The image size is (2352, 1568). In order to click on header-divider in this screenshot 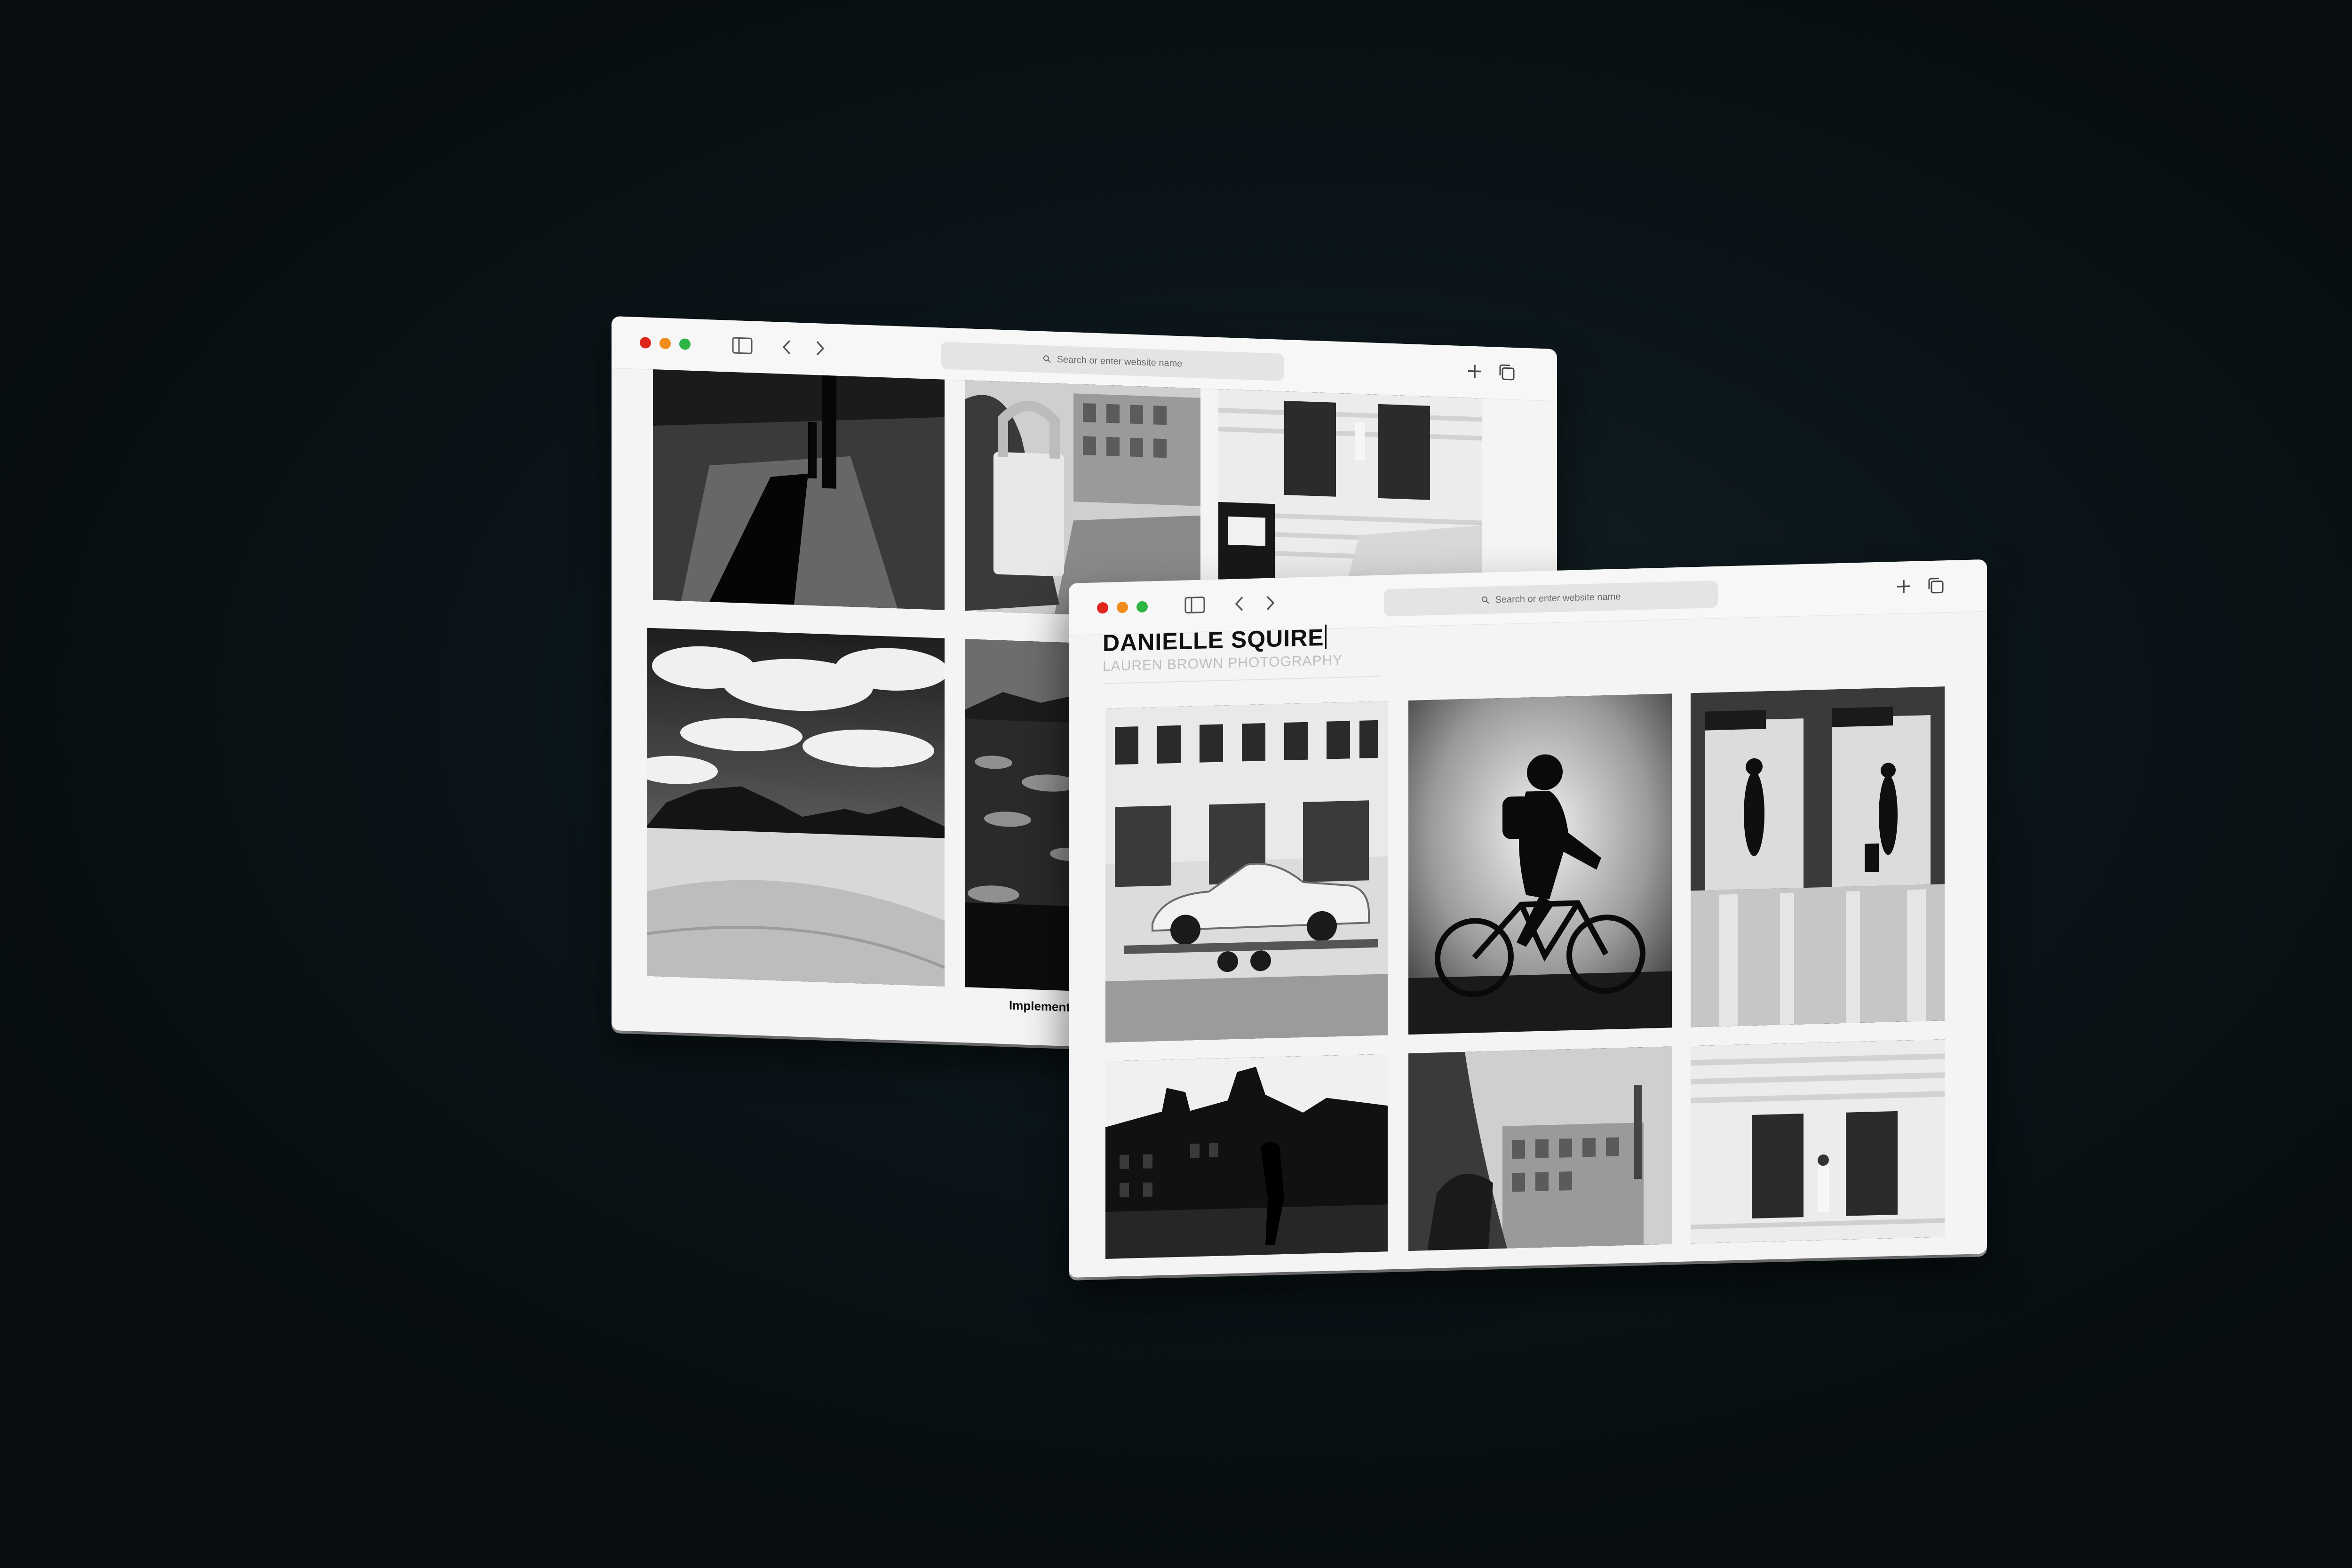, I will do `click(1241, 680)`.